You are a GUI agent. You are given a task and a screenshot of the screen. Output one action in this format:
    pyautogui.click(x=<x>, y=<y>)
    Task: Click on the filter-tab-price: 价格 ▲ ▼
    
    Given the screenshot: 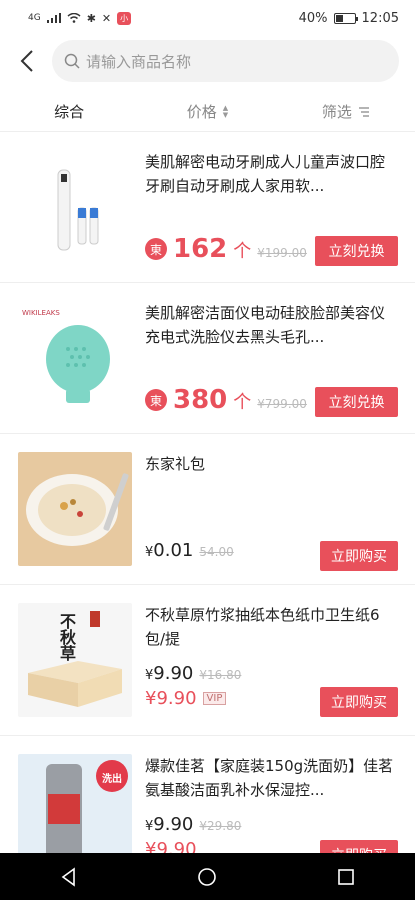 What is the action you would take?
    pyautogui.click(x=207, y=111)
    